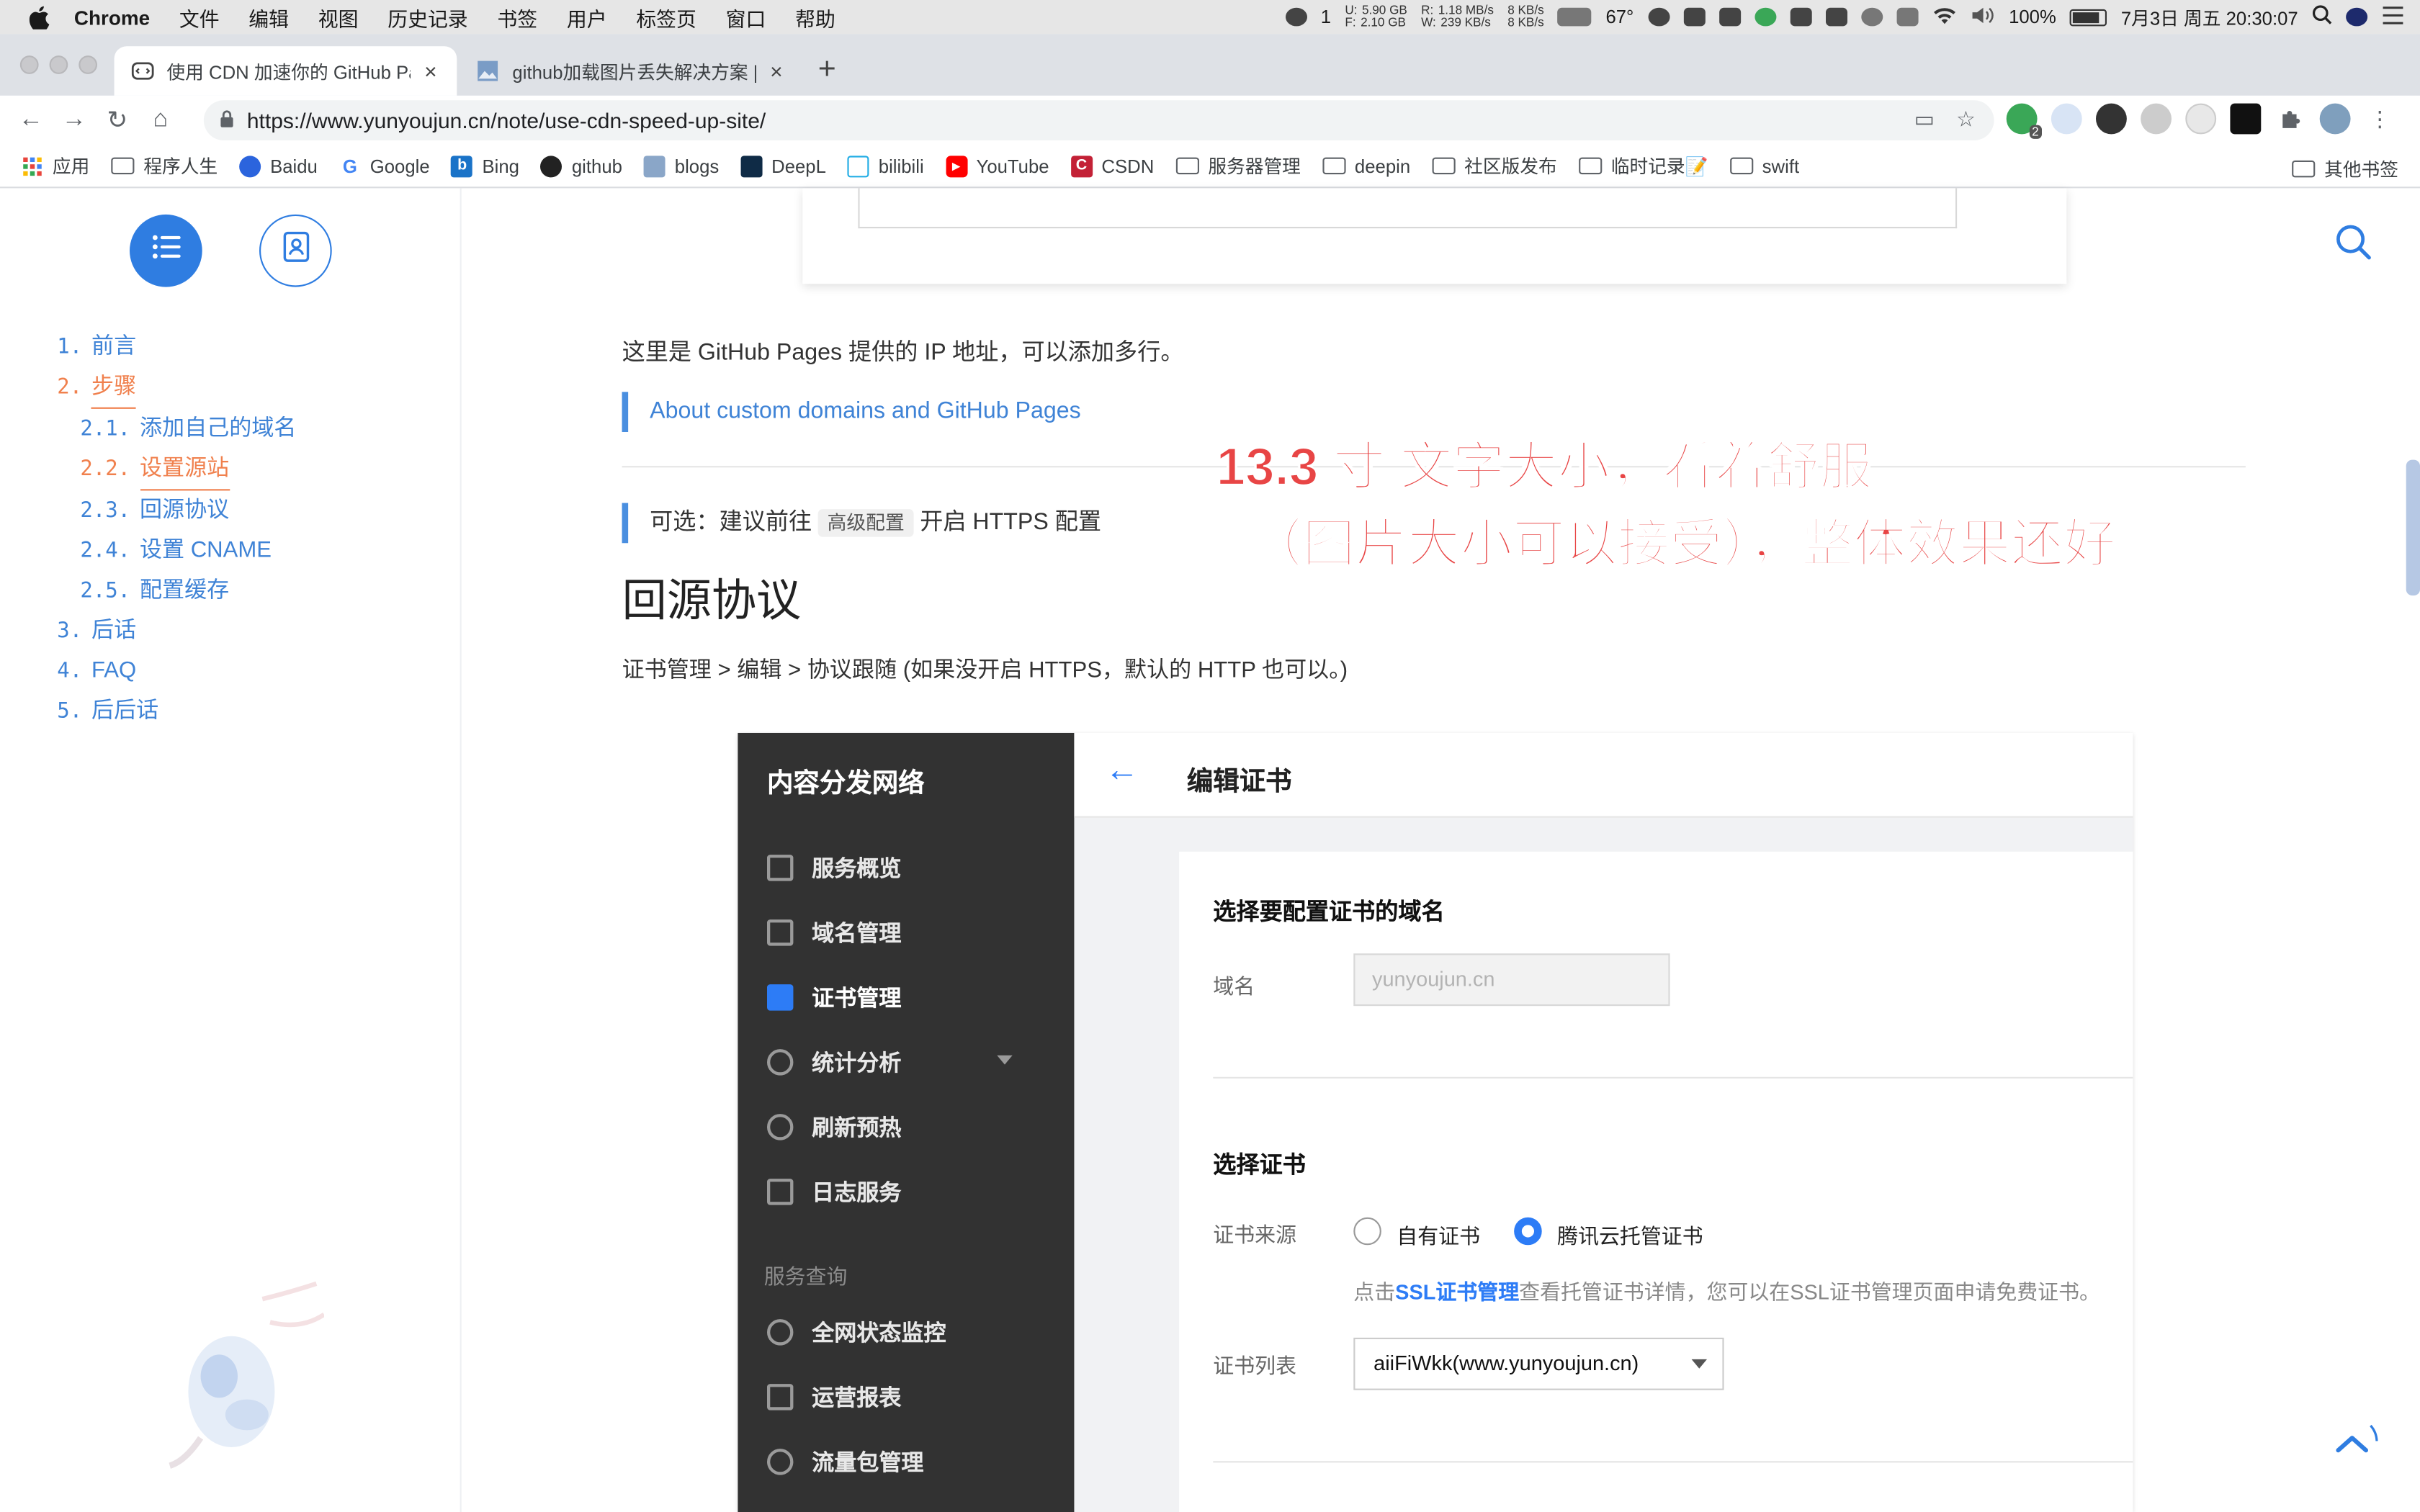  What do you see at coordinates (2345, 168) in the screenshot?
I see `other-bookmarks: 其他书签` at bounding box center [2345, 168].